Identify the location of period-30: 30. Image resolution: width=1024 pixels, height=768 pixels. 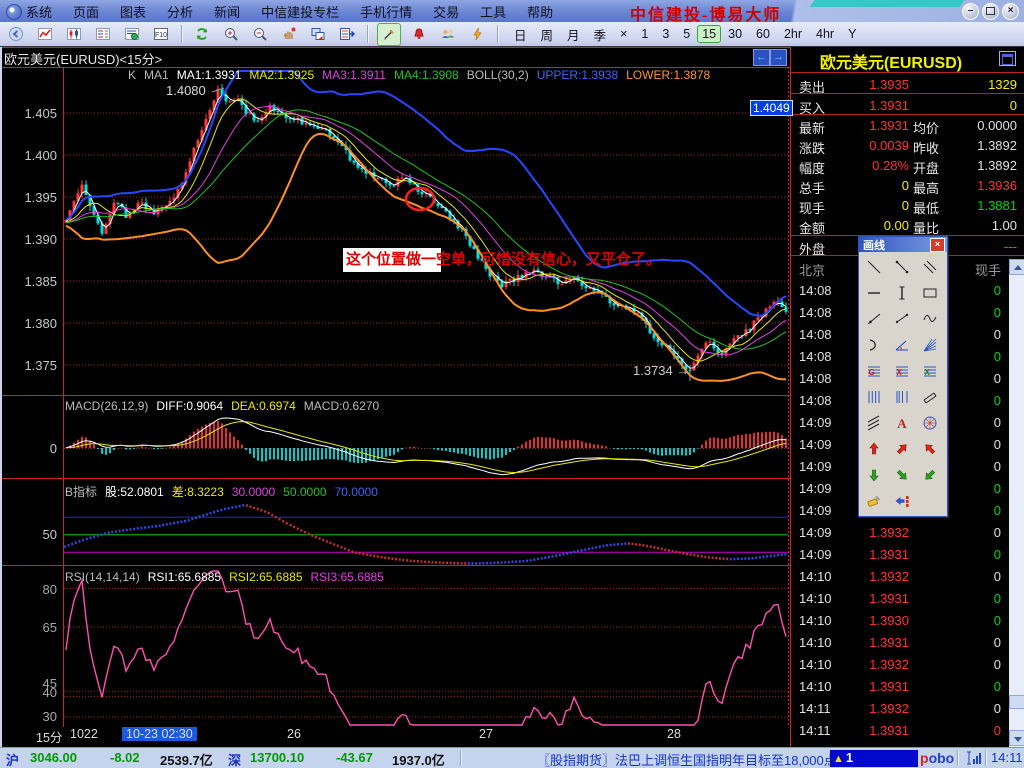
(735, 34).